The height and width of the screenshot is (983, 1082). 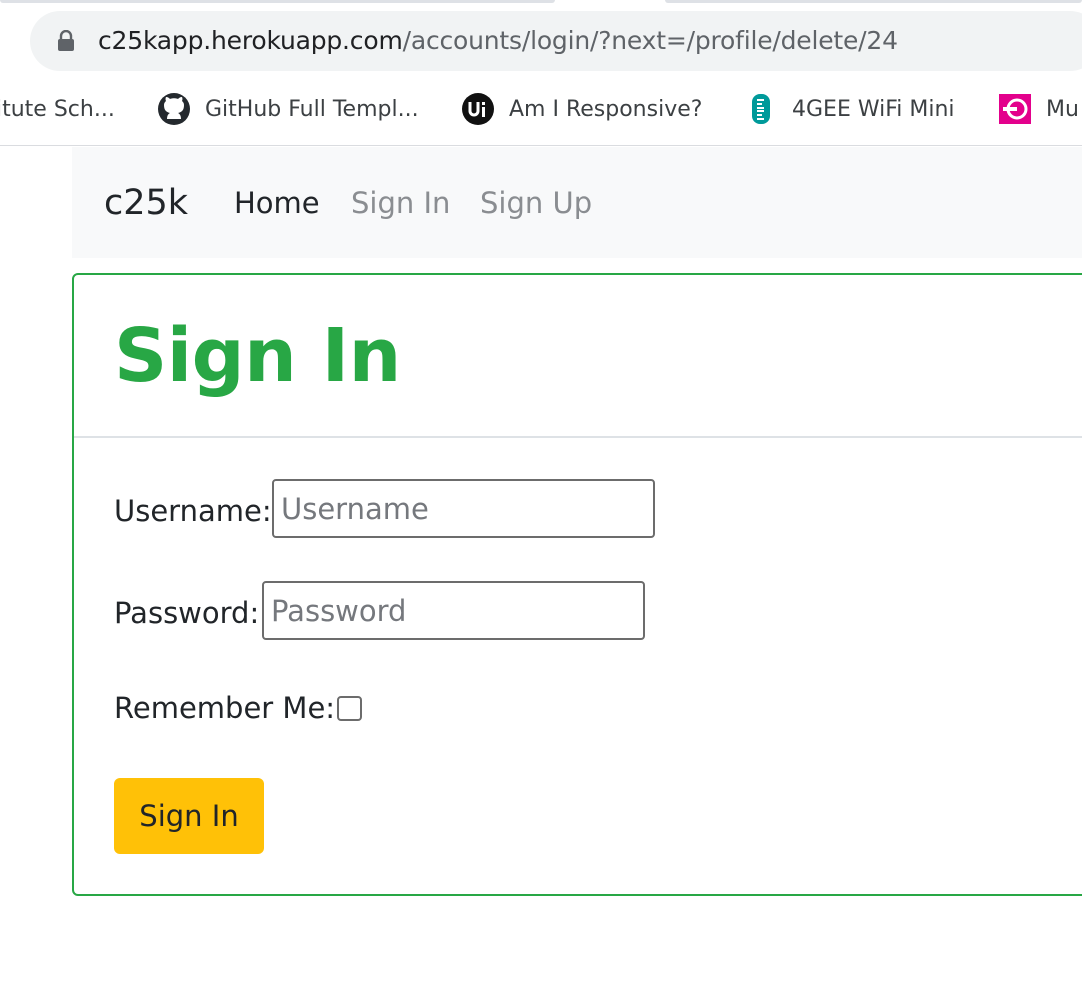 I want to click on github-icon, so click(x=174, y=109).